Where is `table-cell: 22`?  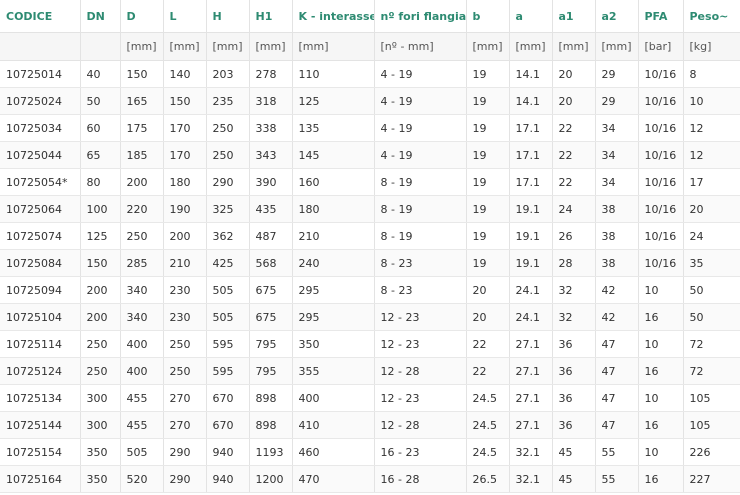
table-cell: 22 is located at coordinates (574, 155).